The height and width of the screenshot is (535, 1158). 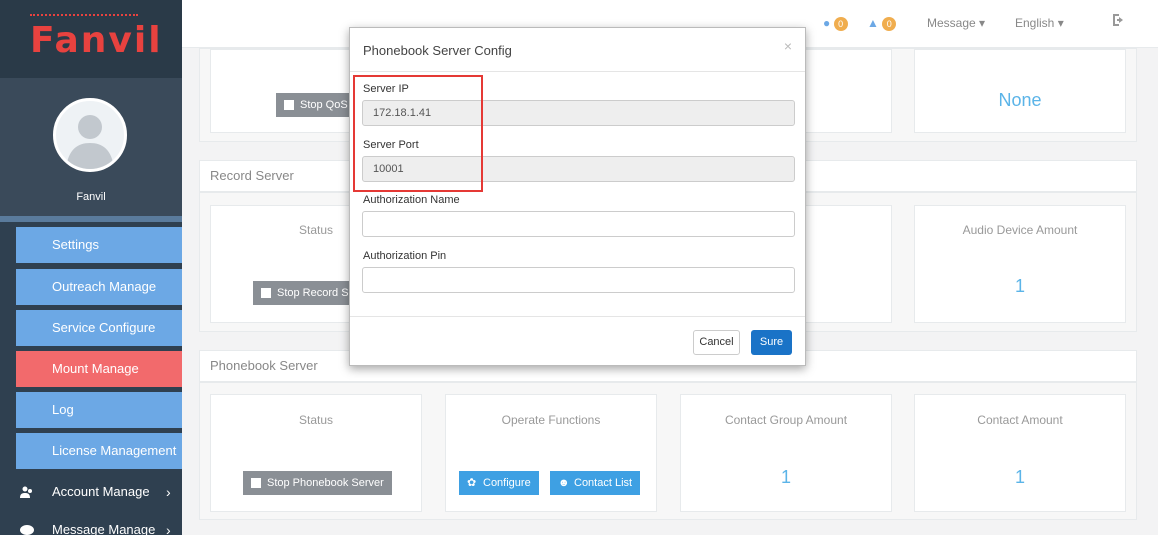 I want to click on button-label: Stop Phonebook Server, so click(x=325, y=483).